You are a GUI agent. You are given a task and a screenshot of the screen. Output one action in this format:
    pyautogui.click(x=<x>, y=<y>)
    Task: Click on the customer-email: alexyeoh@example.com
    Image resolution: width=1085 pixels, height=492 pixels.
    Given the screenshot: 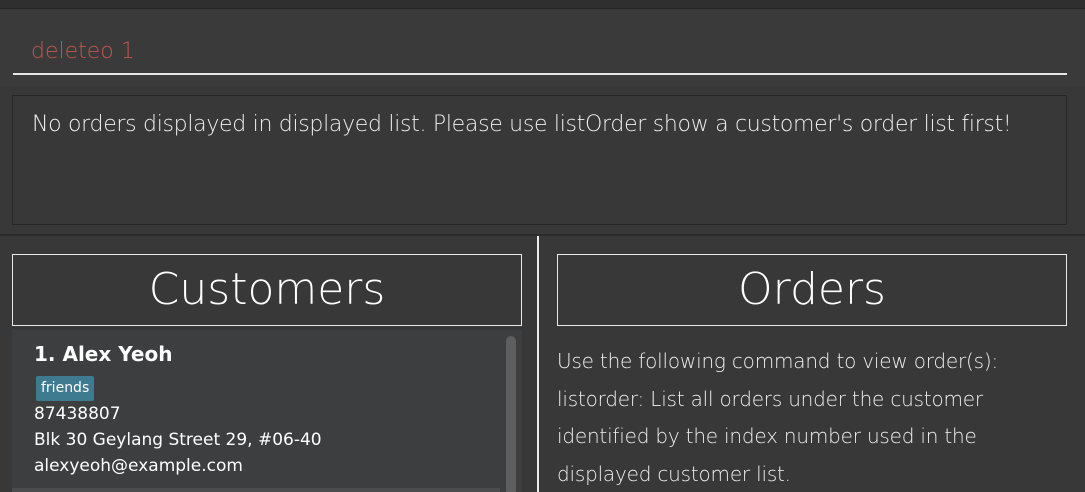 What is the action you would take?
    pyautogui.click(x=138, y=466)
    